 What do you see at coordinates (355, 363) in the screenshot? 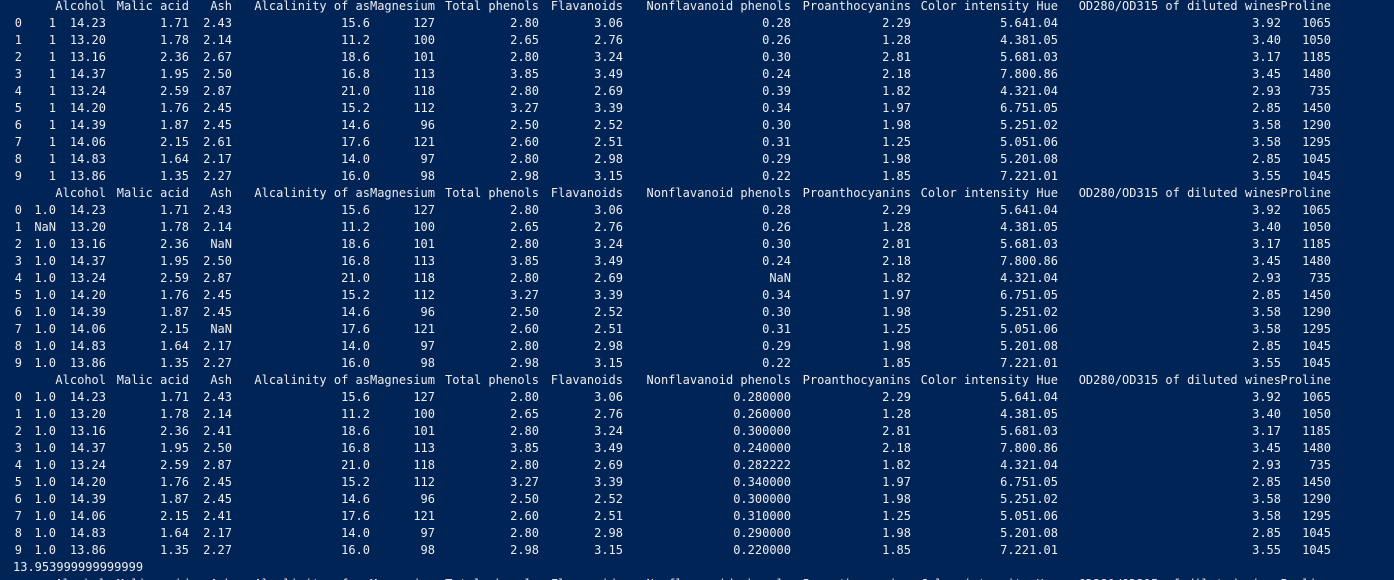
I see `table-cell: 16.0` at bounding box center [355, 363].